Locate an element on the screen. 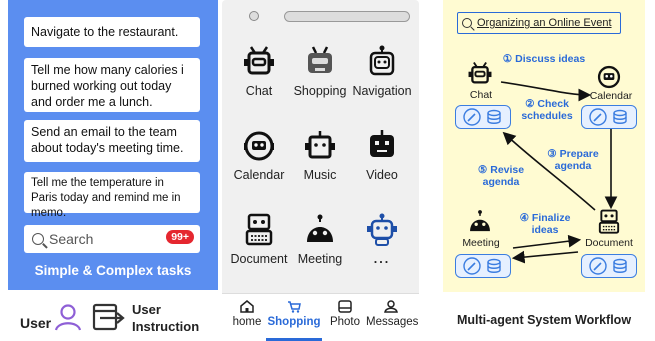 This screenshot has width=655, height=341. cart-icon is located at coordinates (294, 307).